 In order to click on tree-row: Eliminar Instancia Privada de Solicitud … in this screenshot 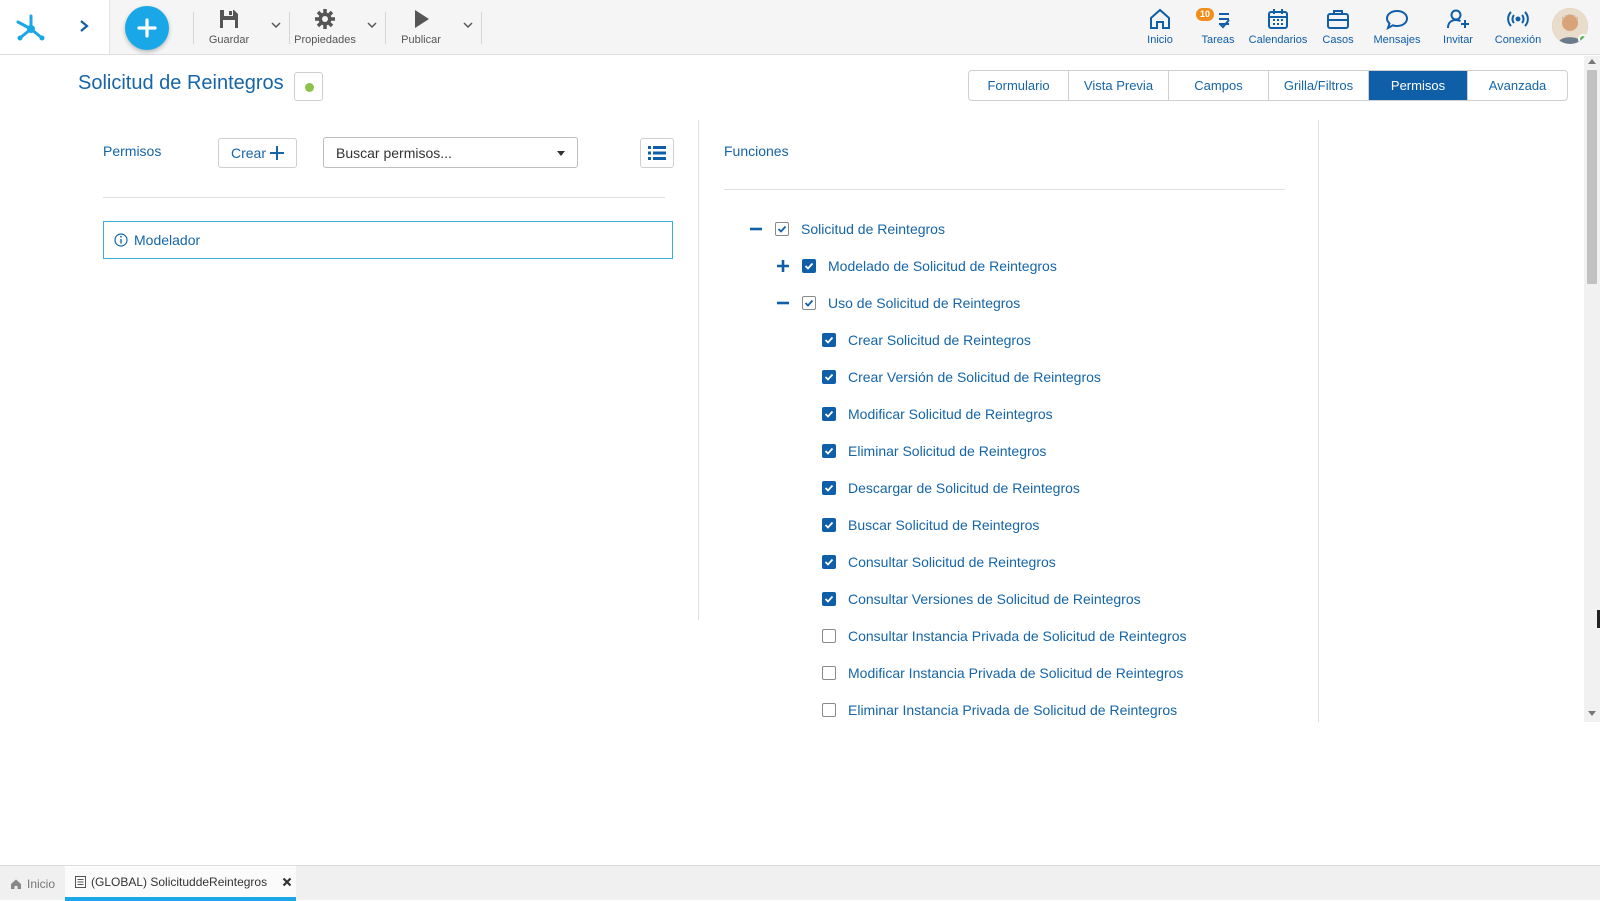, I will do `click(999, 710)`.